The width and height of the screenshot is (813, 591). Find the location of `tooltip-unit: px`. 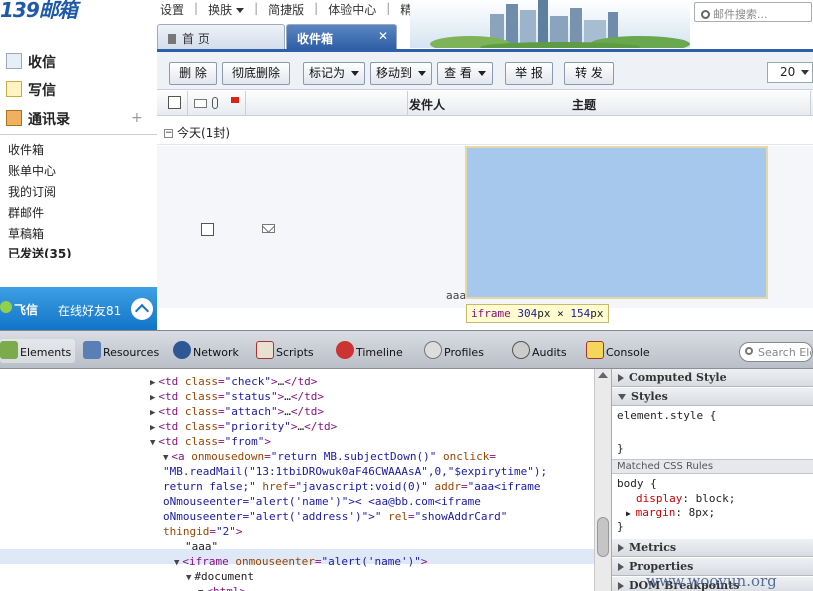

tooltip-unit: px is located at coordinates (544, 313).